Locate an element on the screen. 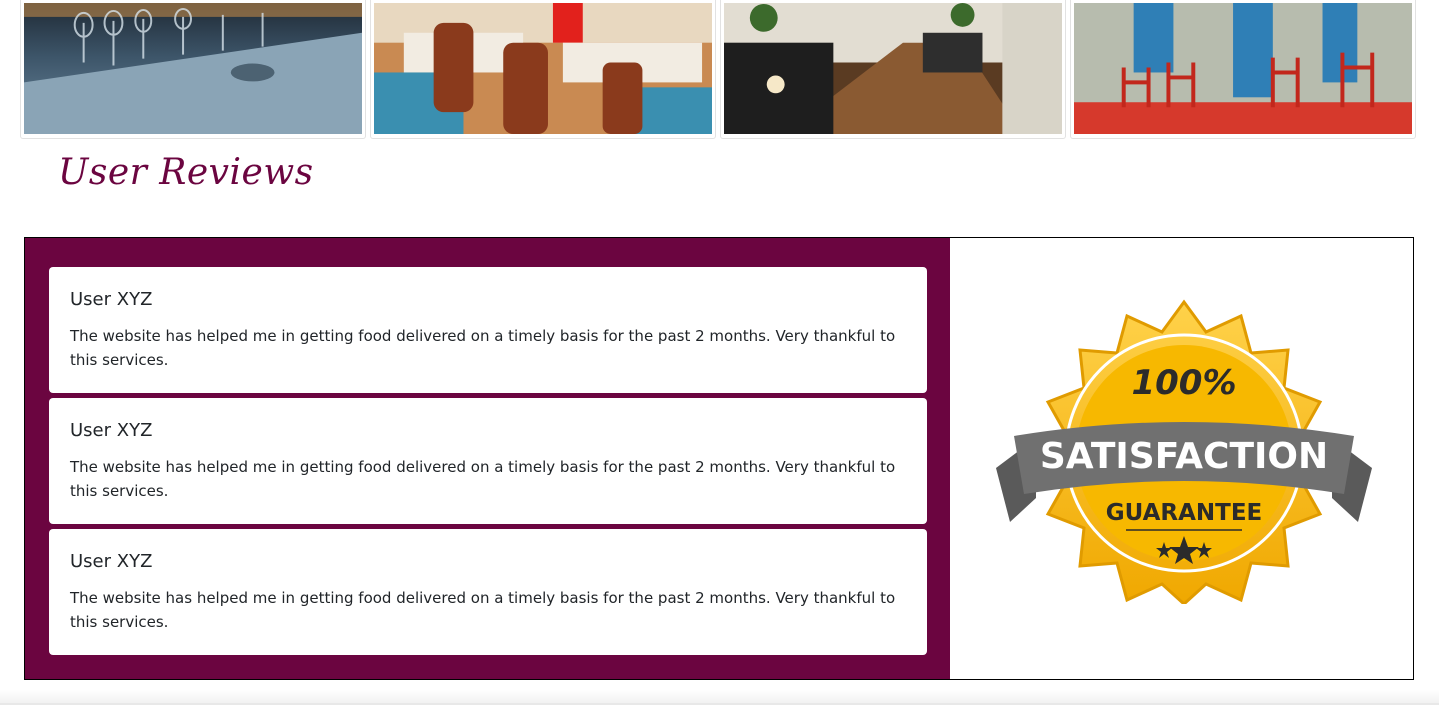 Image resolution: width=1439 pixels, height=705 pixels. street-cafe-photo is located at coordinates (1243, 68).